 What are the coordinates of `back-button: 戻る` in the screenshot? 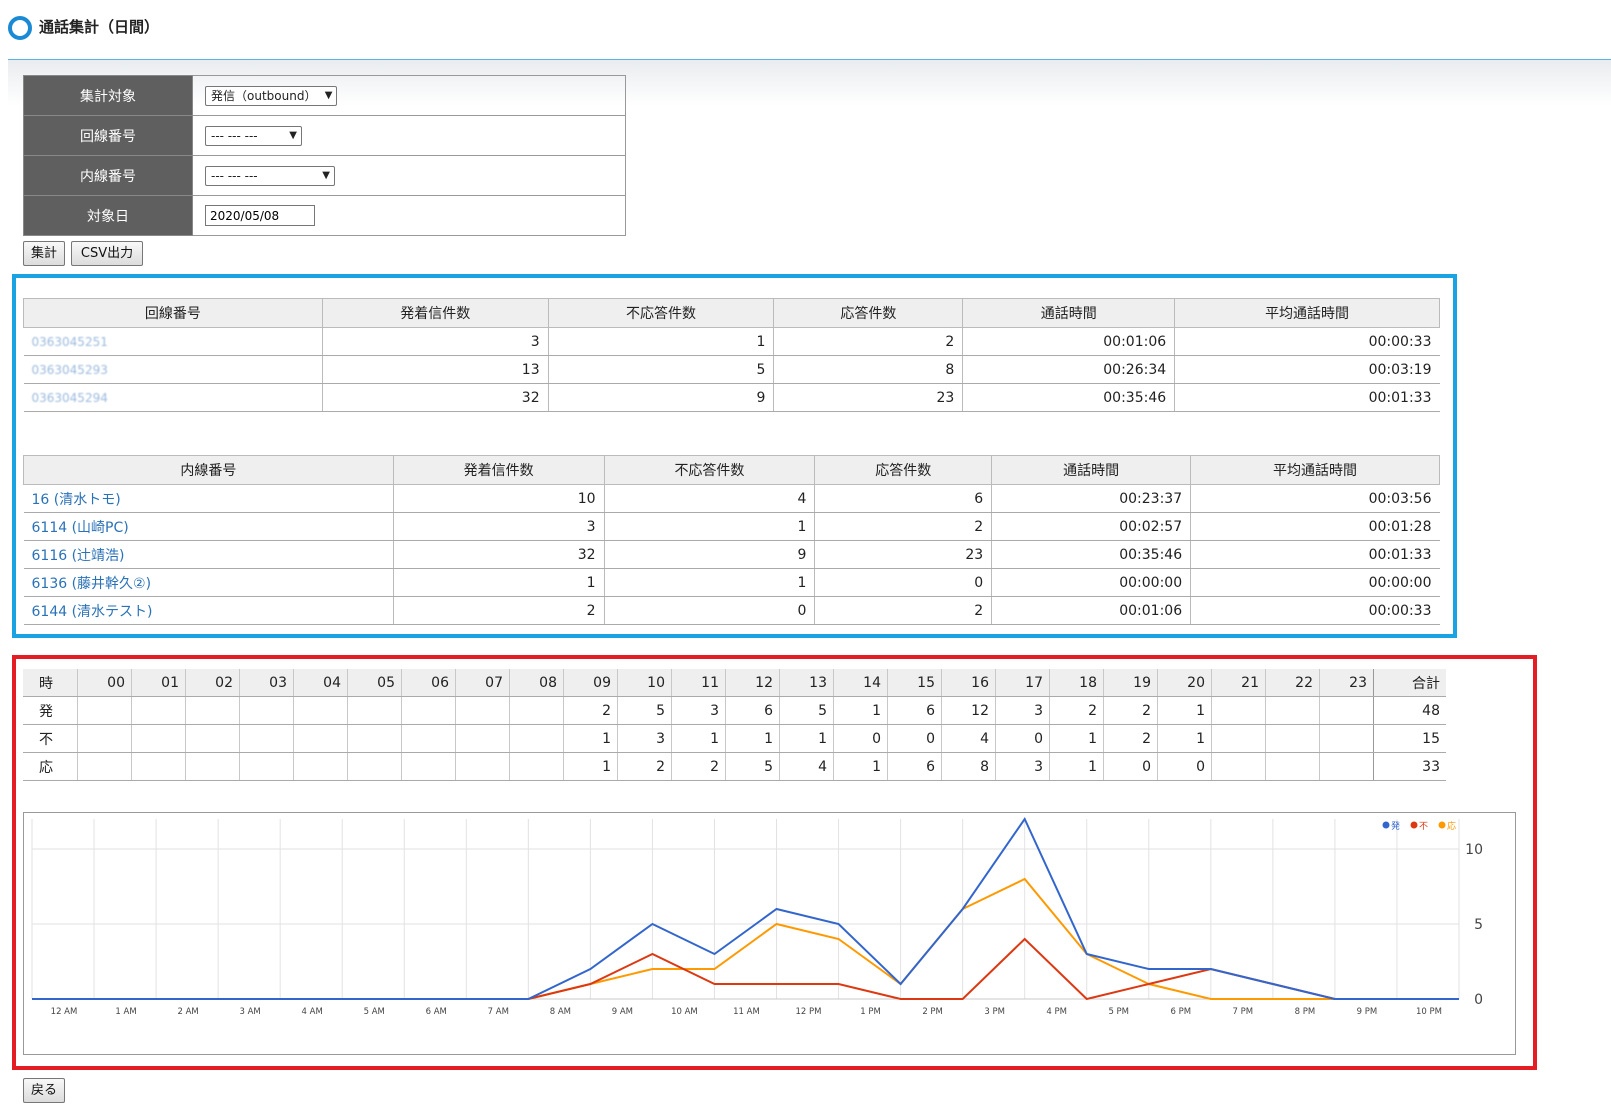 It's located at (44, 1090).